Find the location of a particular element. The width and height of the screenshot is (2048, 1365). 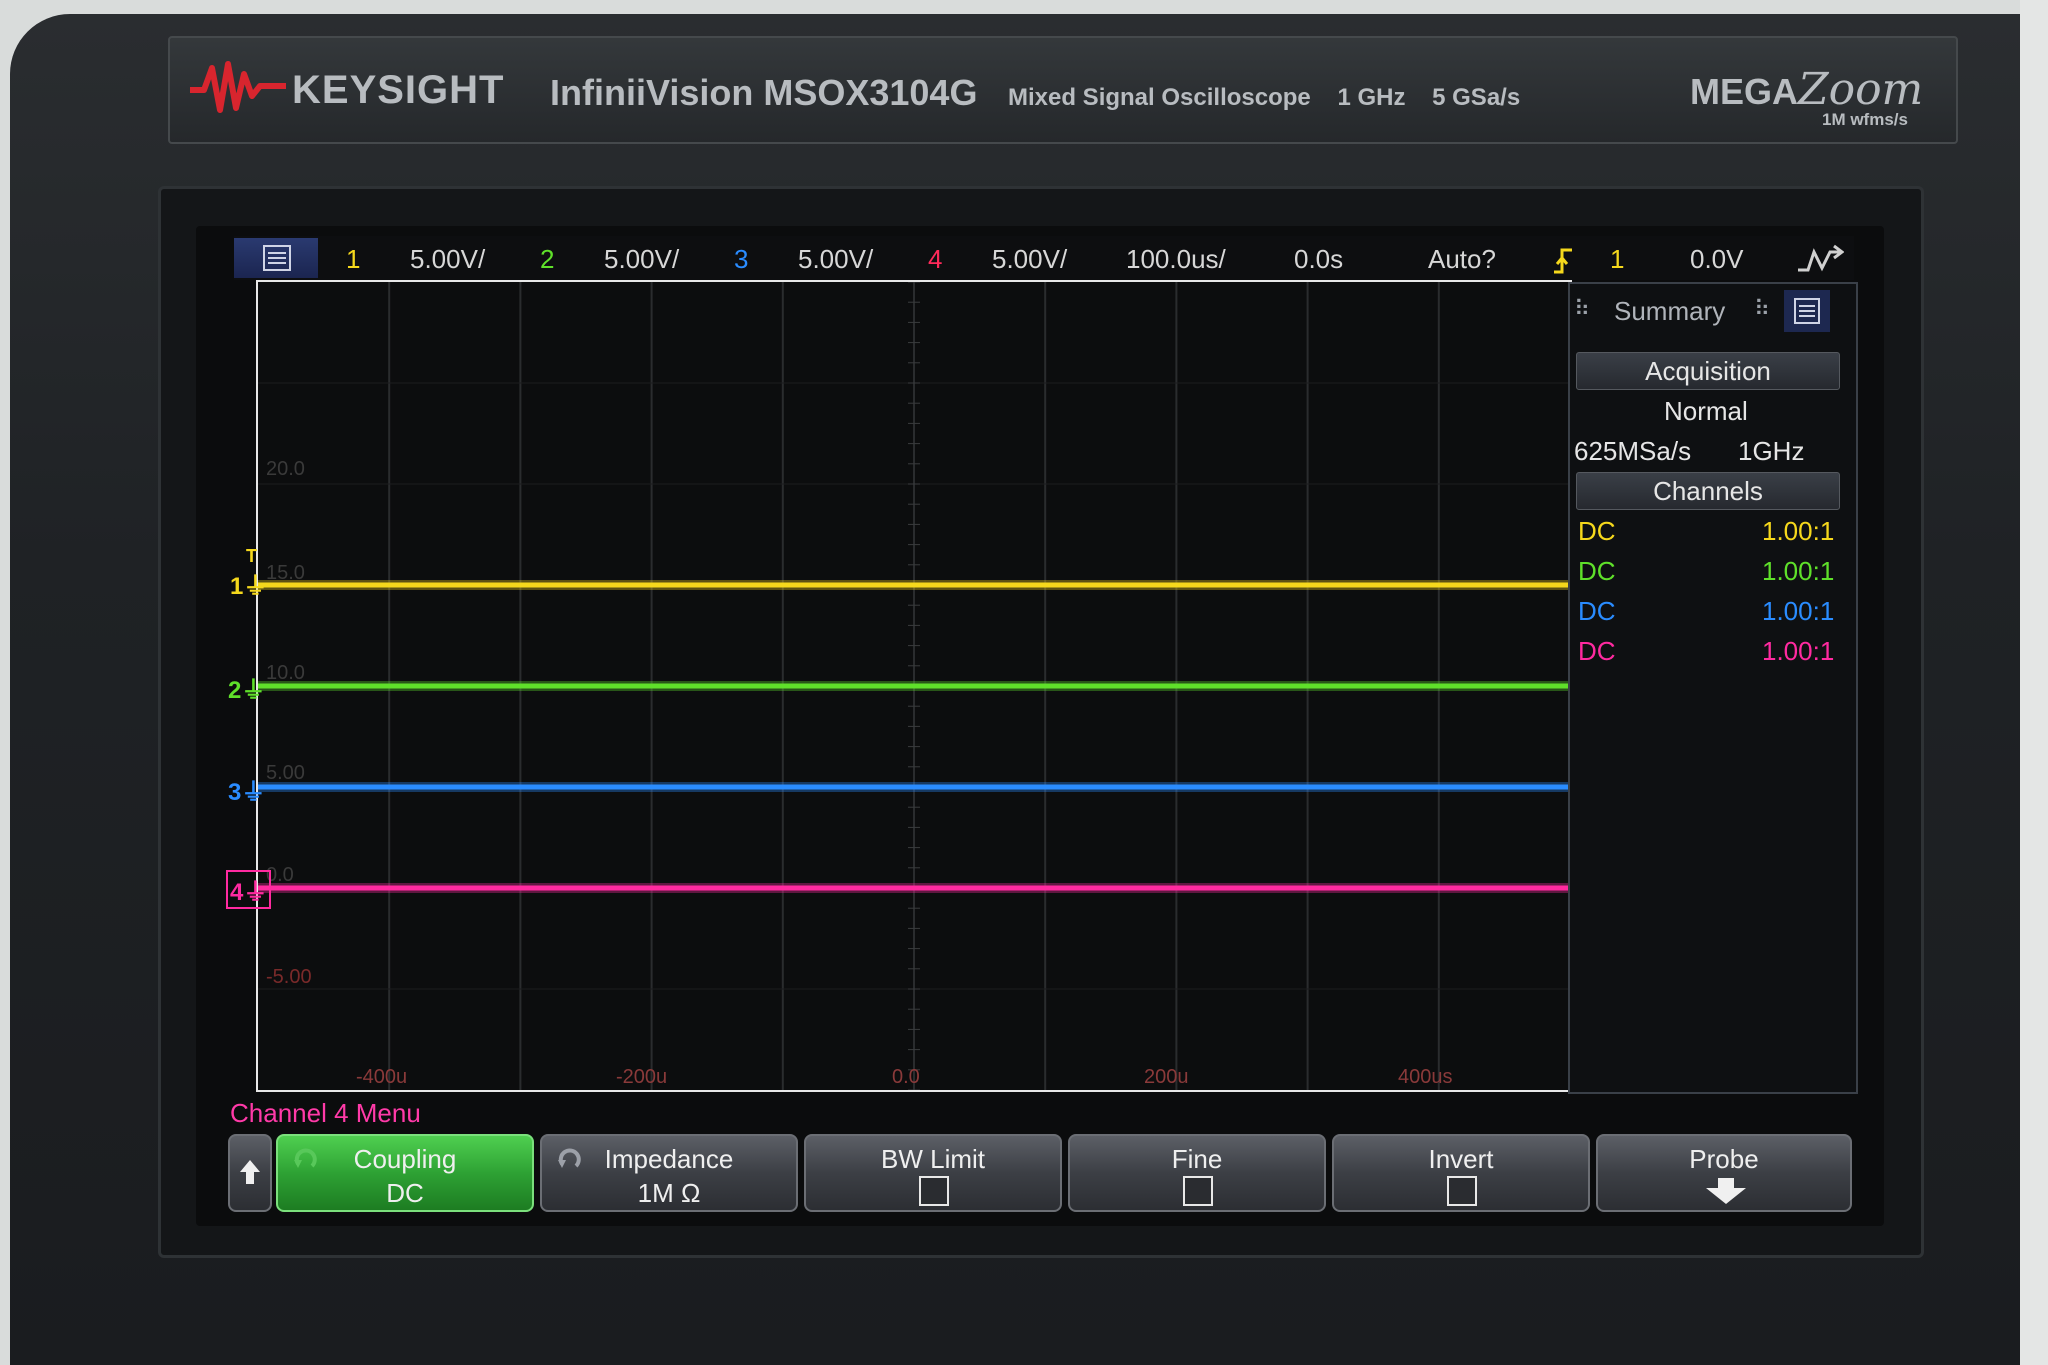

trigger-level-marker-icon: T is located at coordinates (251, 556).